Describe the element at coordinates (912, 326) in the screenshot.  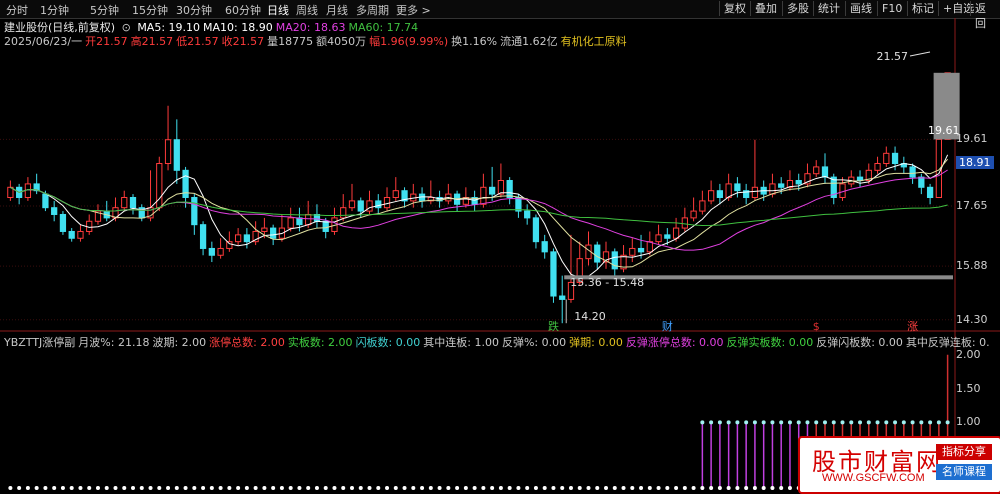
I see `event-marker-3: 涨` at that location.